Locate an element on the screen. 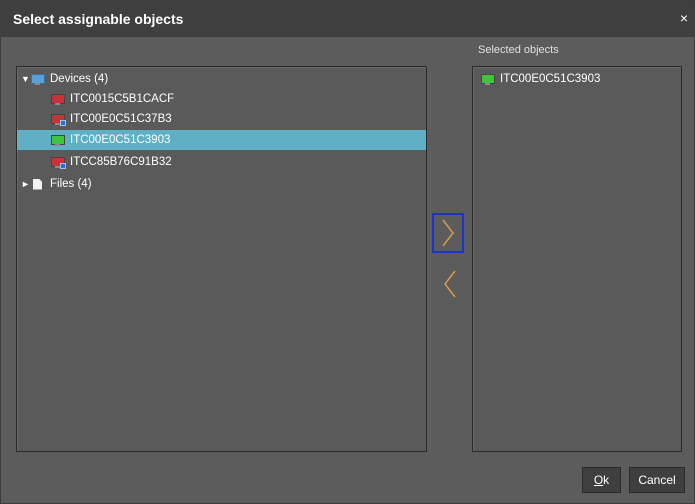 This screenshot has height=504, width=695. collapse-arrow-icon: ► is located at coordinates (26, 184).